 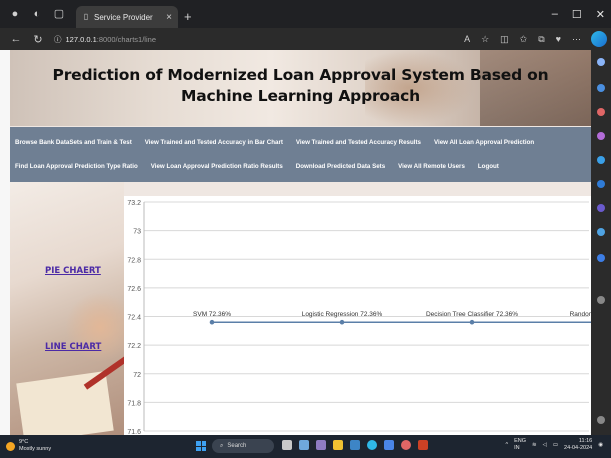 What do you see at coordinates (222, 445) in the screenshot?
I see `search-icon: ⌕` at bounding box center [222, 445].